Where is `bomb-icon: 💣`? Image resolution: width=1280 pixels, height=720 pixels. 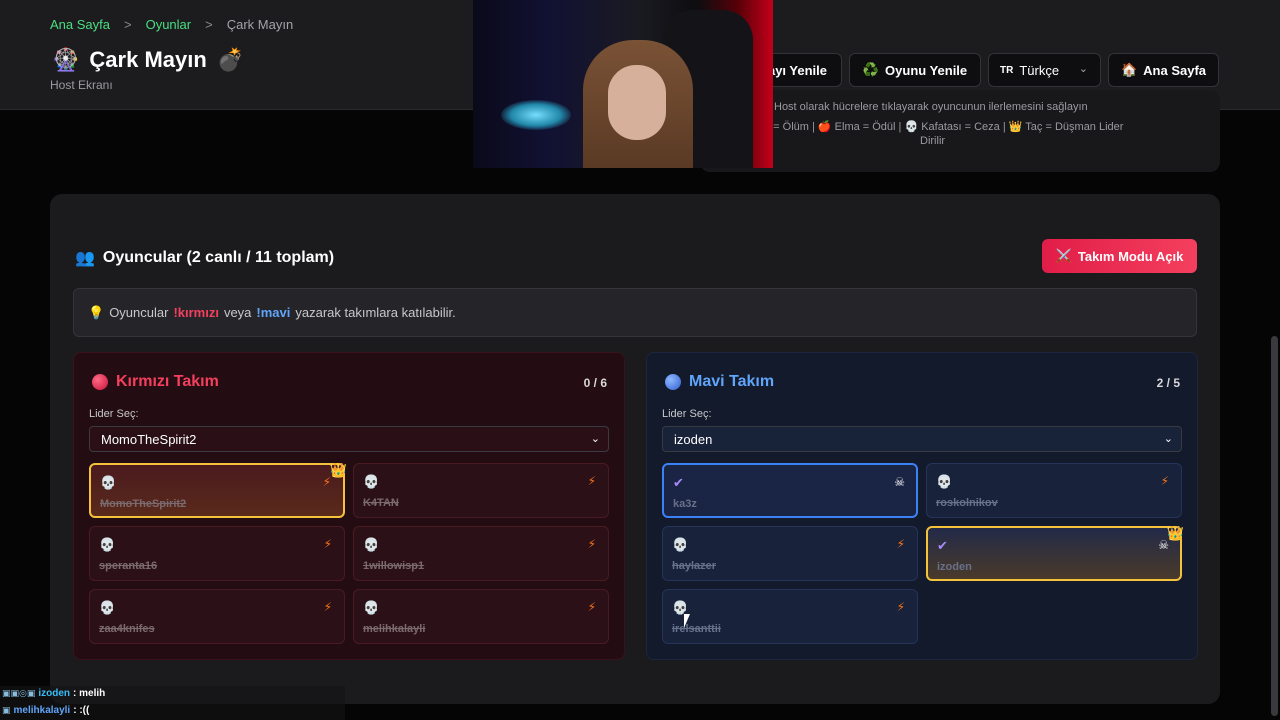
bomb-icon: 💣 is located at coordinates (230, 59).